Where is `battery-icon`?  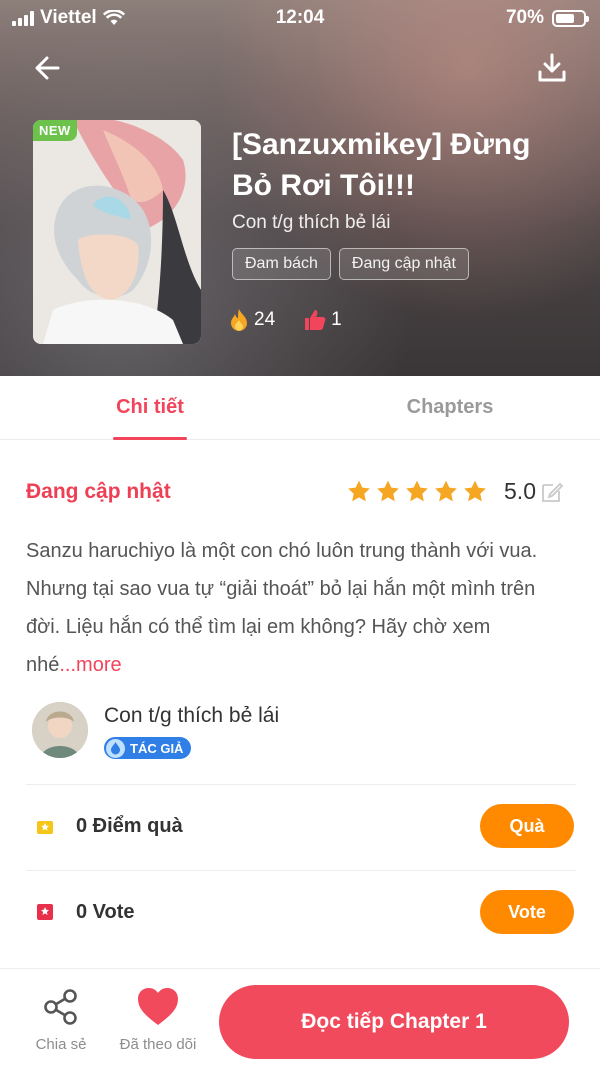 battery-icon is located at coordinates (570, 18).